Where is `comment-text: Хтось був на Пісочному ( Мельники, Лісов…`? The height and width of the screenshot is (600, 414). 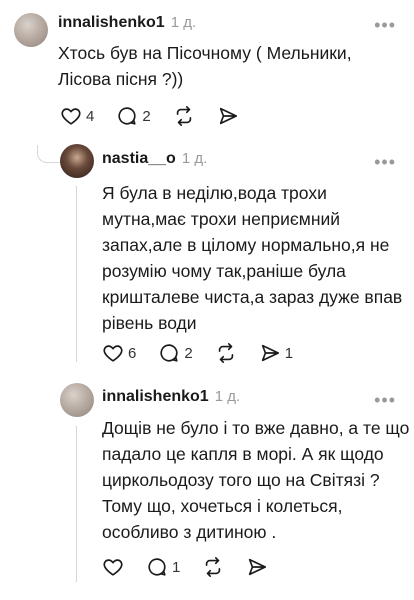
comment-text: Хтось був на Пісочному ( Мельники, Лісов… is located at coordinates (205, 66).